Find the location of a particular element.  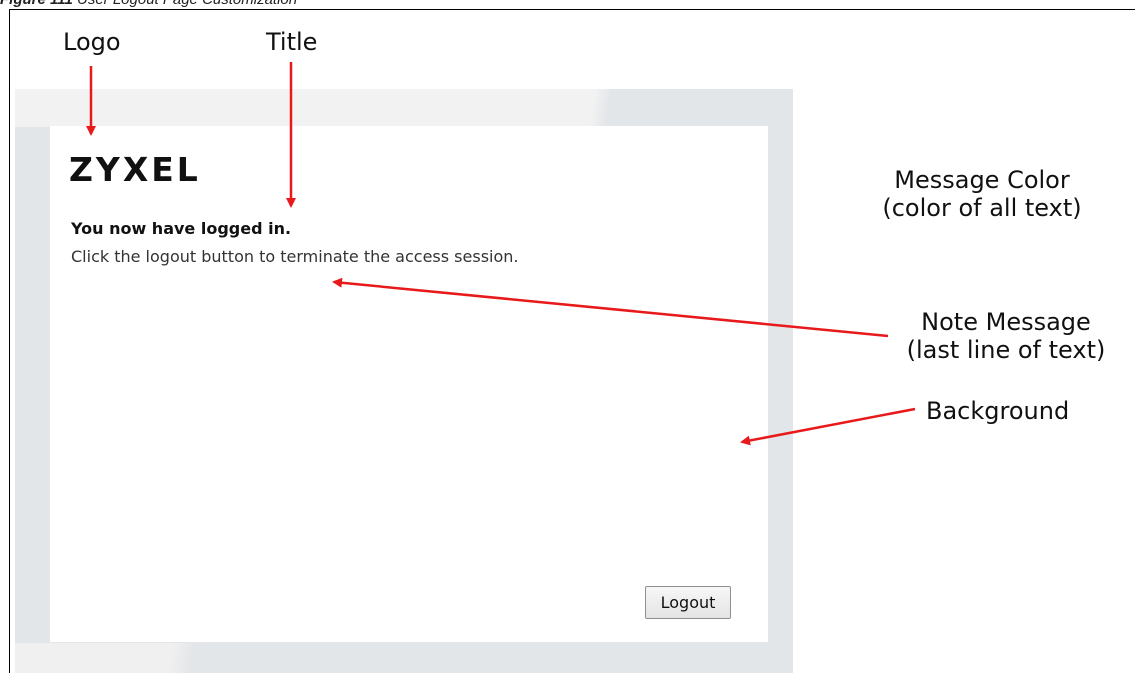

callout-logo: Logo is located at coordinates (92, 42).